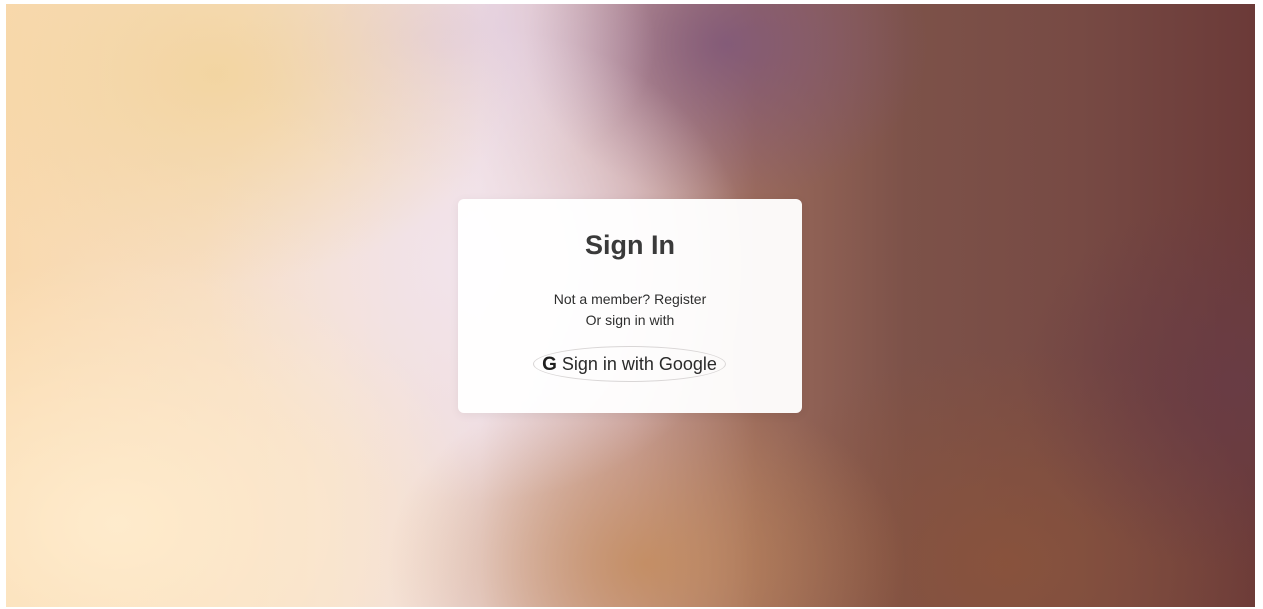 Image resolution: width=1263 pixels, height=609 pixels. What do you see at coordinates (630, 245) in the screenshot?
I see `page-title: Sign In` at bounding box center [630, 245].